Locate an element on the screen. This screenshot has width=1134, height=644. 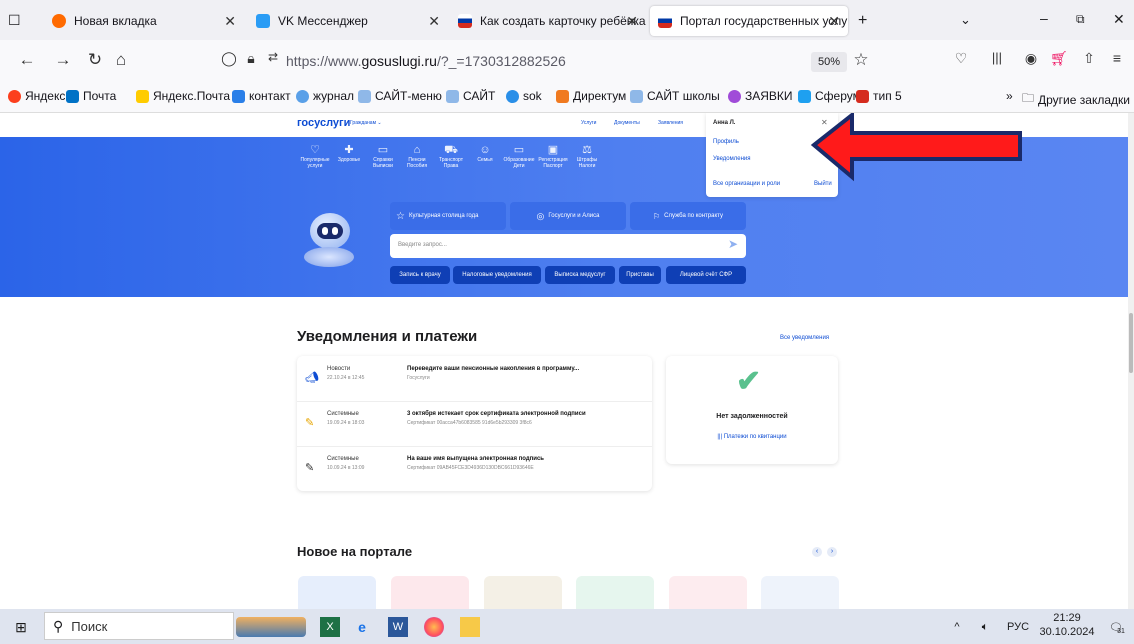
bookmark-site: САЙТ is located at coordinates (470, 96).